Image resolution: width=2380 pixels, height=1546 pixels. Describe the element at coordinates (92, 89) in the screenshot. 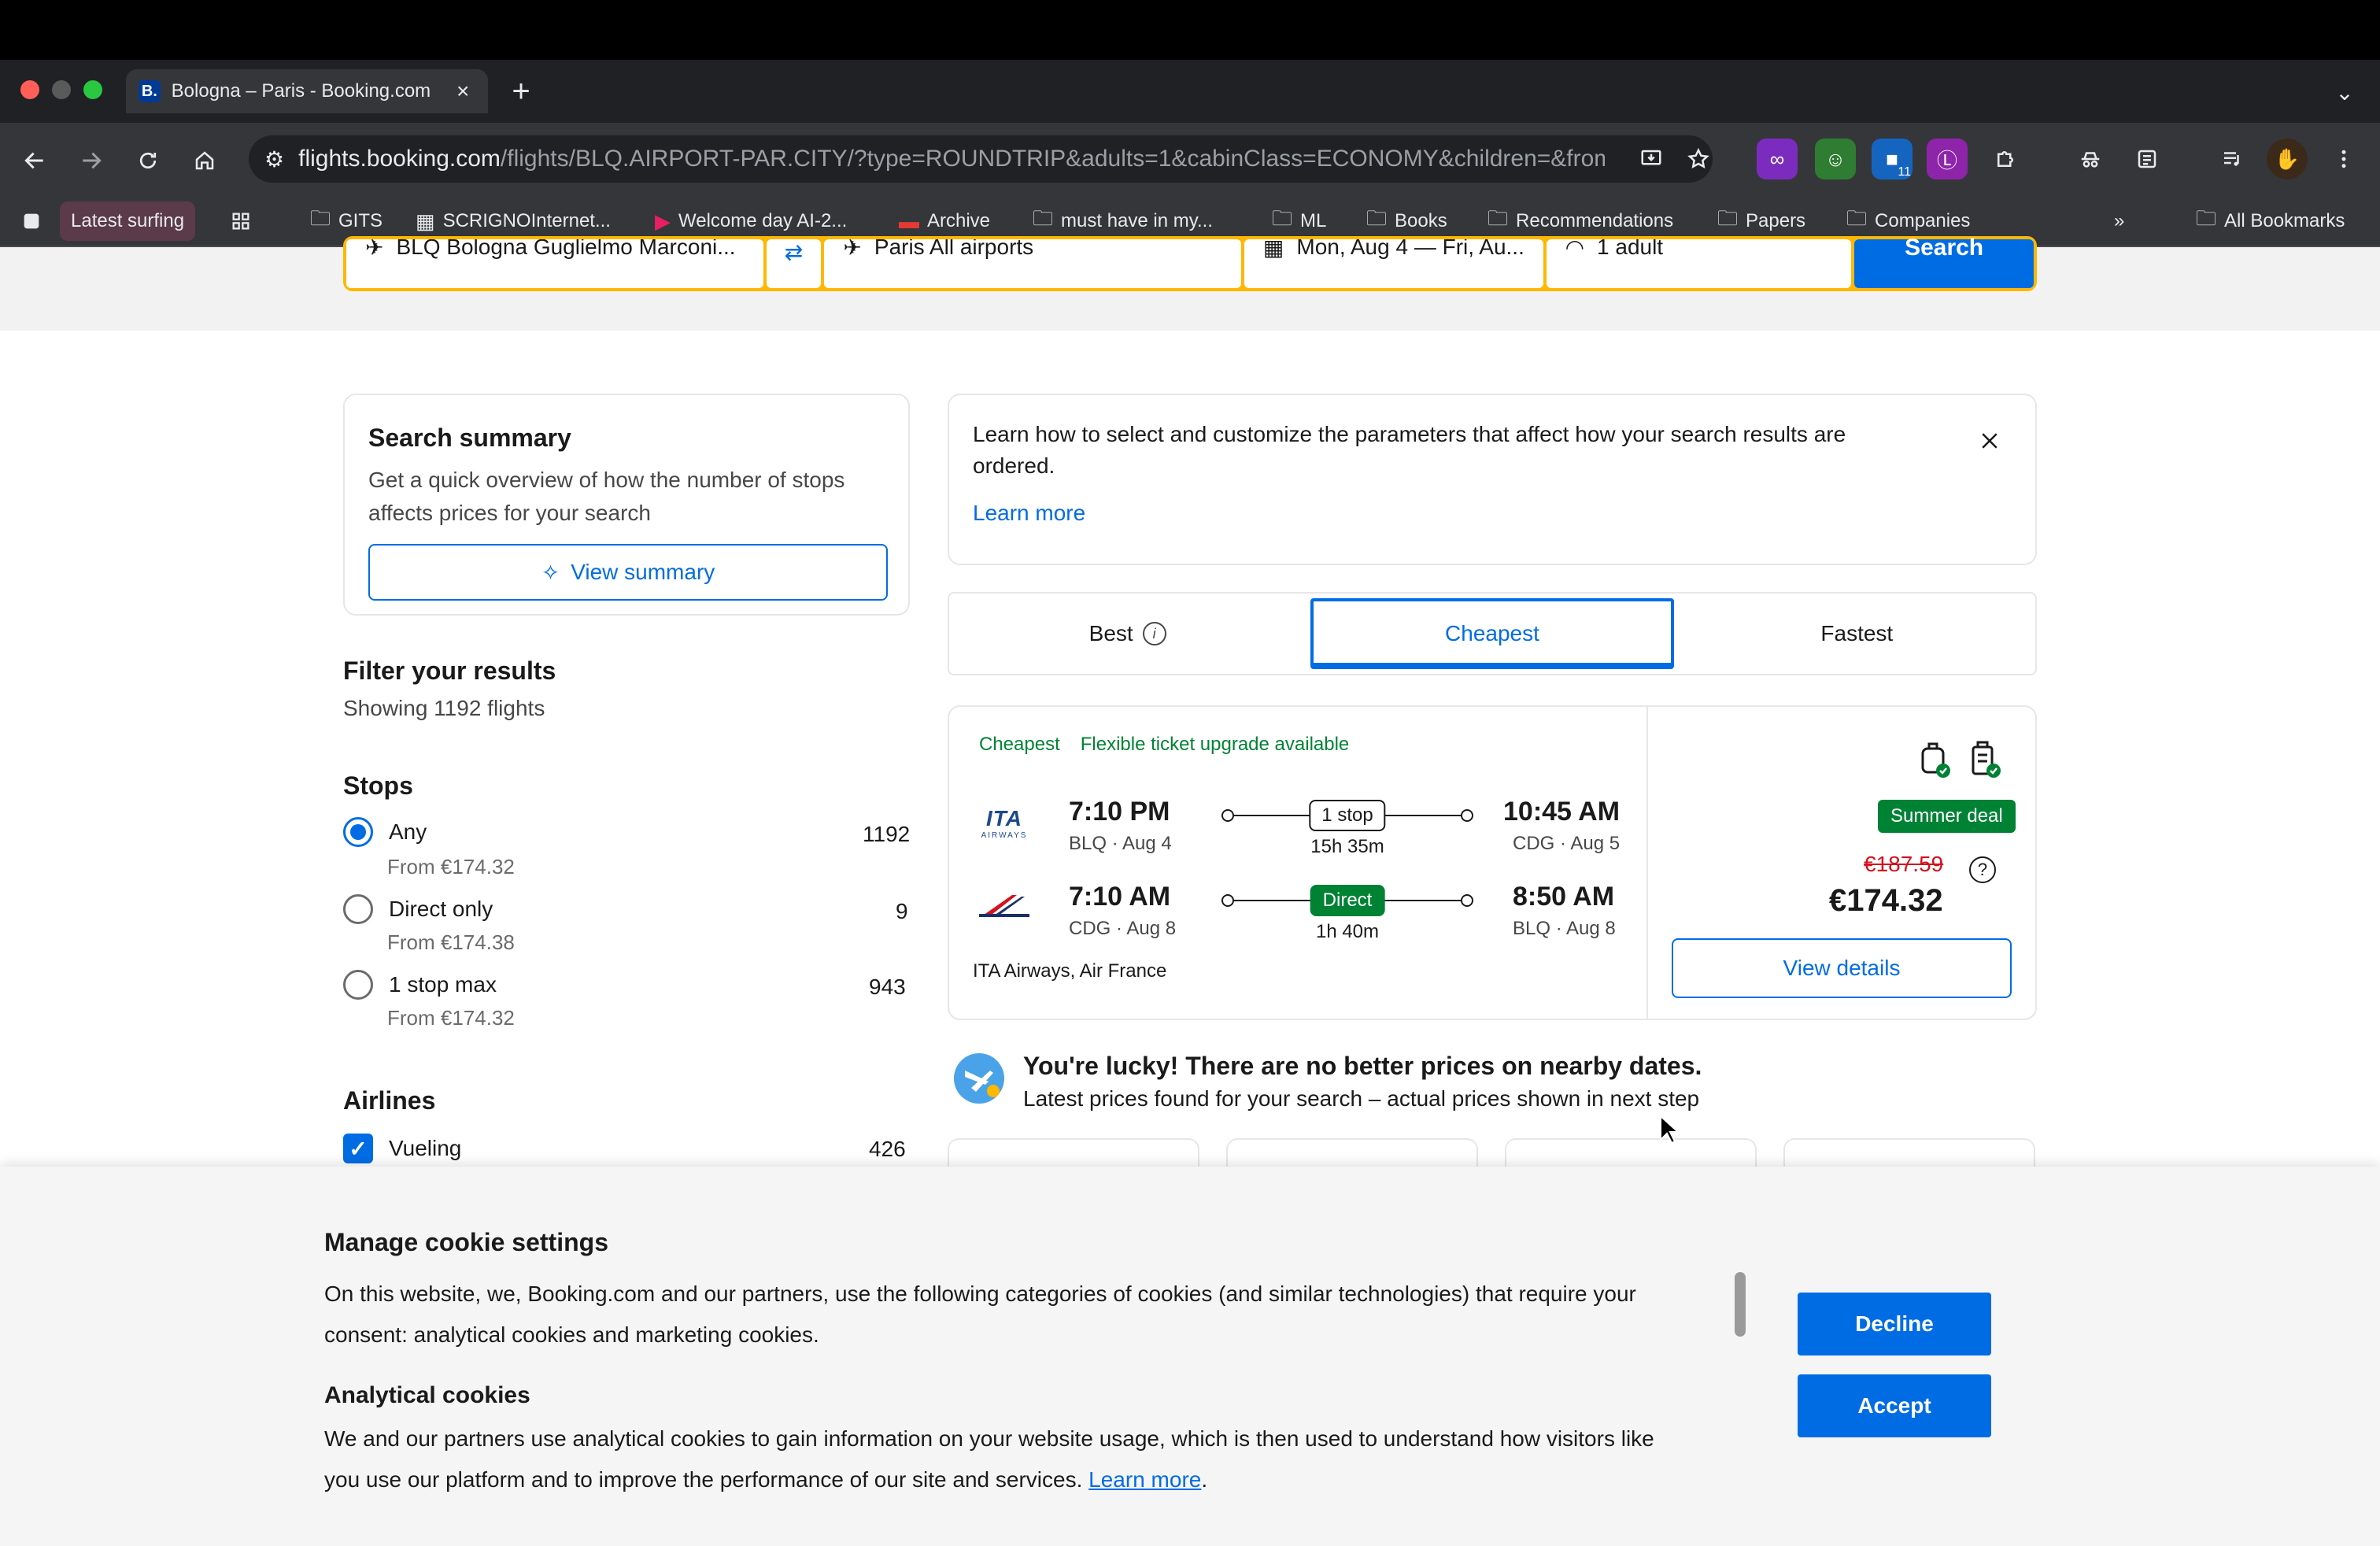

I see `maximize-window-button` at that location.